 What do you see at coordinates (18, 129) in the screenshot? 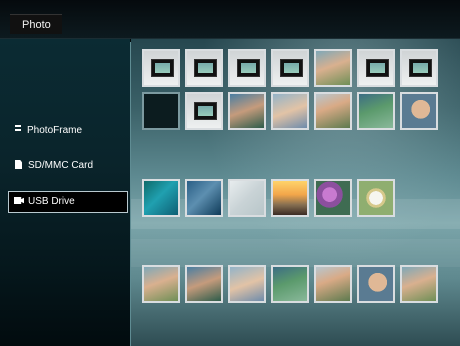
I see `list-icon` at bounding box center [18, 129].